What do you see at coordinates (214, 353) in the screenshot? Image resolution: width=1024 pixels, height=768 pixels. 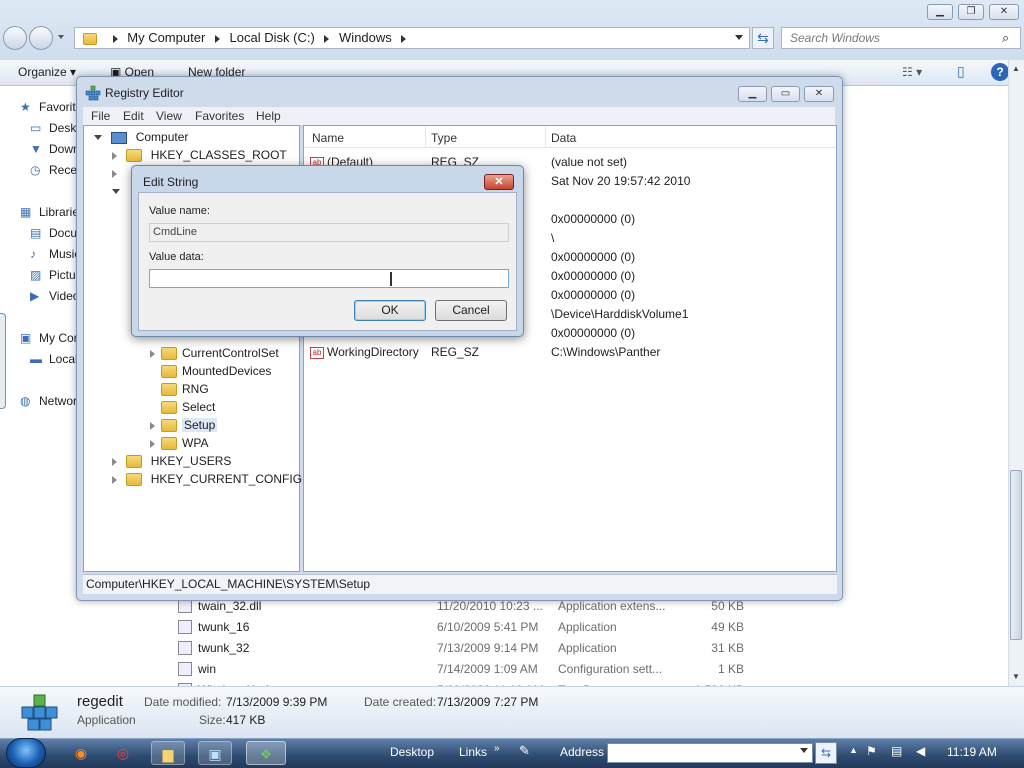 I see `tree-node-currentcontrolset: CurrentControlSet` at bounding box center [214, 353].